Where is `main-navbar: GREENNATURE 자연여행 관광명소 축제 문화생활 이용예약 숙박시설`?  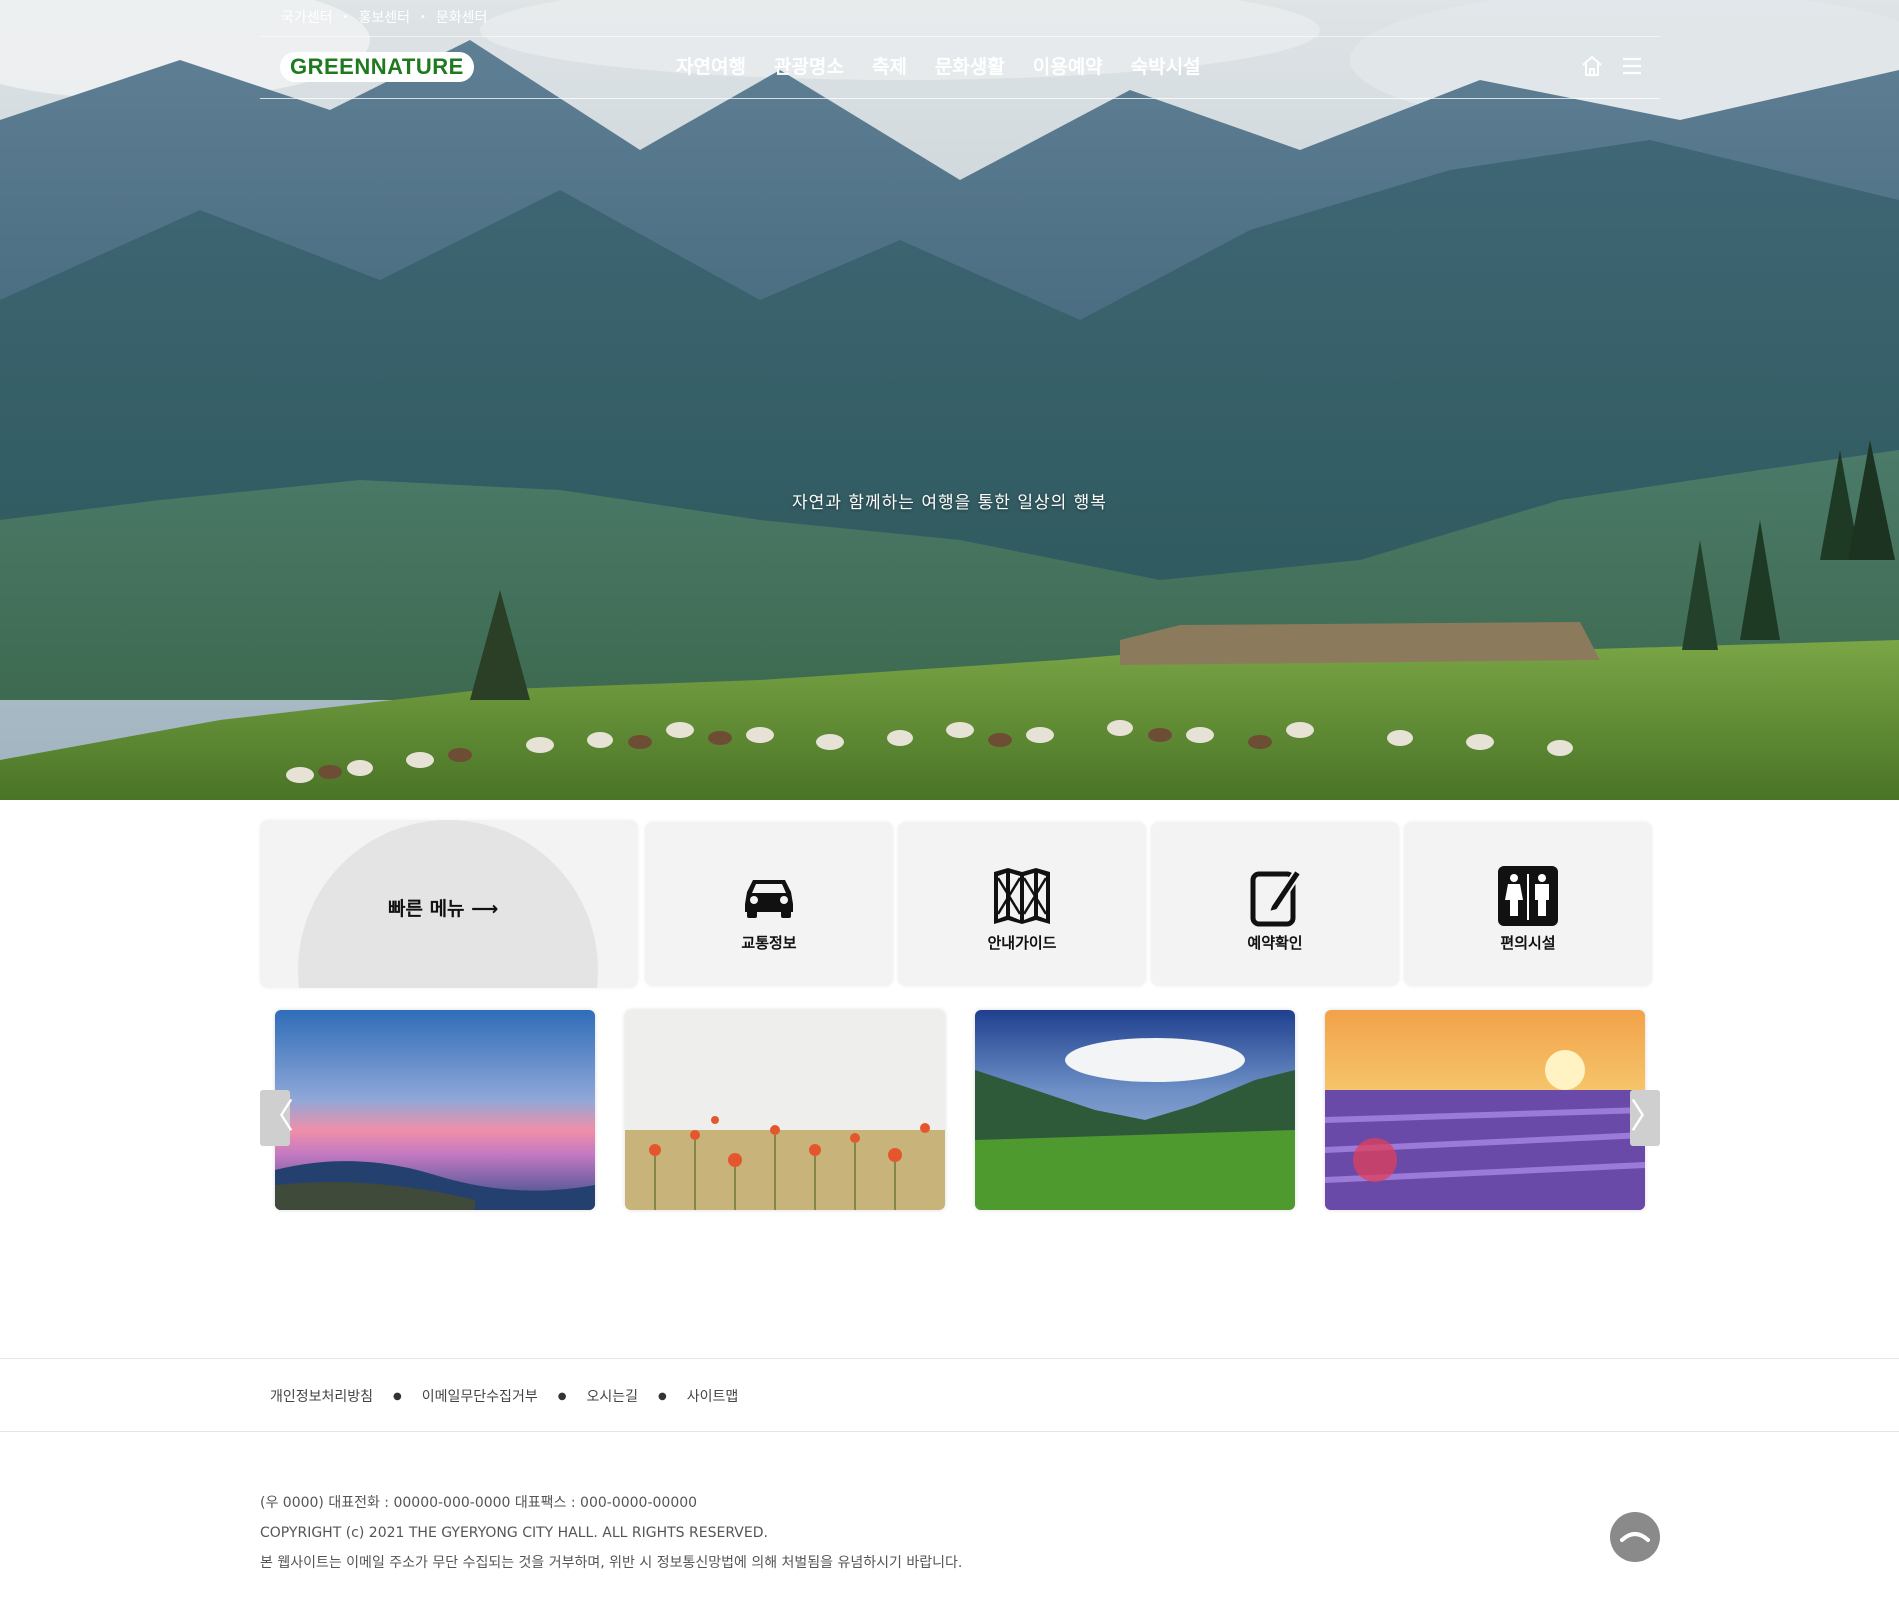
main-navbar: GREENNATURE 자연여행 관광명소 축제 문화생활 이용예약 숙박시설 is located at coordinates (960, 67).